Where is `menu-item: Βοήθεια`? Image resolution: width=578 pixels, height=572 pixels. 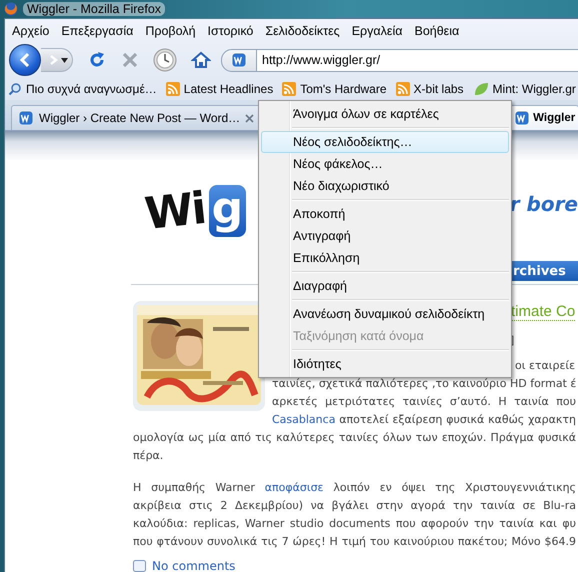 menu-item: Βοήθεια is located at coordinates (437, 31).